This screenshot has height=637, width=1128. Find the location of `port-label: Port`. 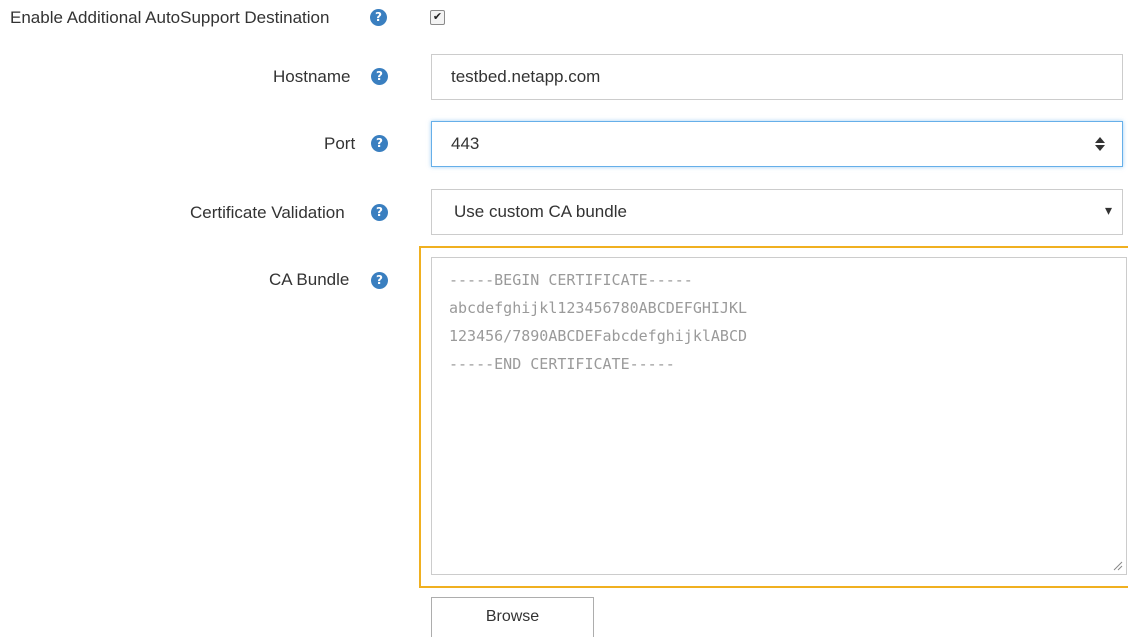

port-label: Port is located at coordinates (340, 143).